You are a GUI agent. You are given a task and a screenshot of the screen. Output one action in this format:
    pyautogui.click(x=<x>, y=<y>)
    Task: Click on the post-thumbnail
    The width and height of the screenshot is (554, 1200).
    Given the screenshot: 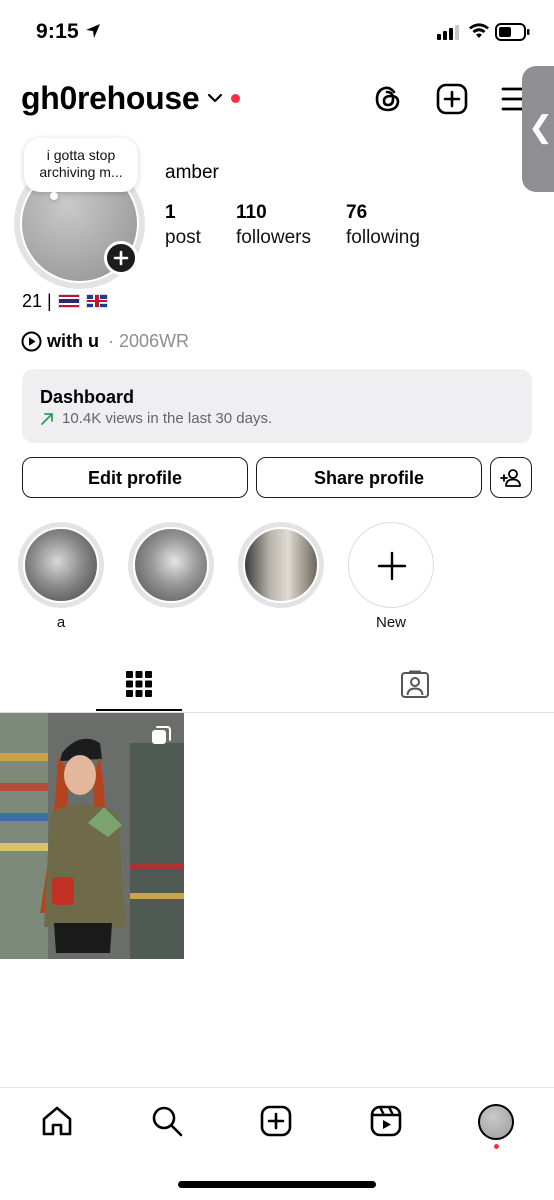 What is the action you would take?
    pyautogui.click(x=92, y=836)
    